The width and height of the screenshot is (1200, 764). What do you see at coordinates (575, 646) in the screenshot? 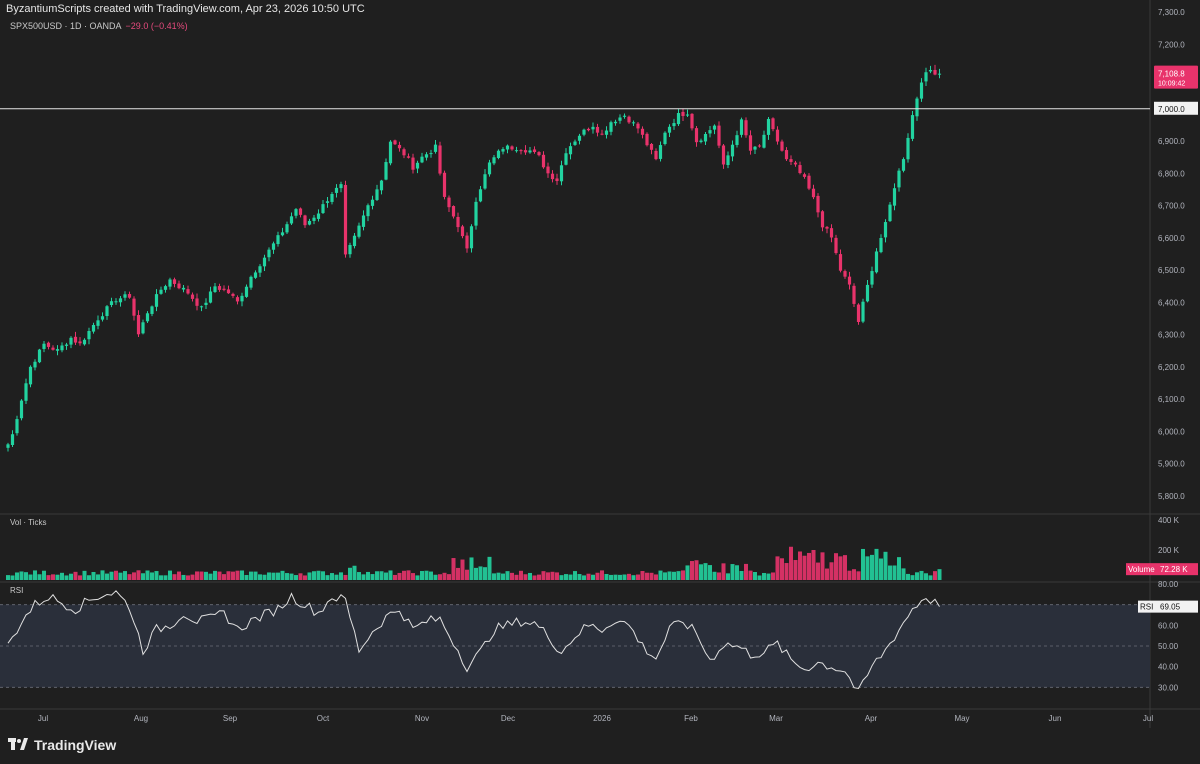
I see `rsi-band` at bounding box center [575, 646].